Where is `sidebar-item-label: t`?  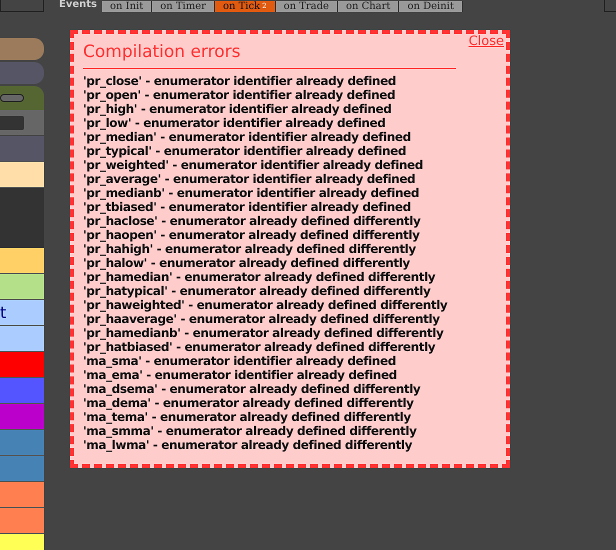 sidebar-item-label: t is located at coordinates (3, 312).